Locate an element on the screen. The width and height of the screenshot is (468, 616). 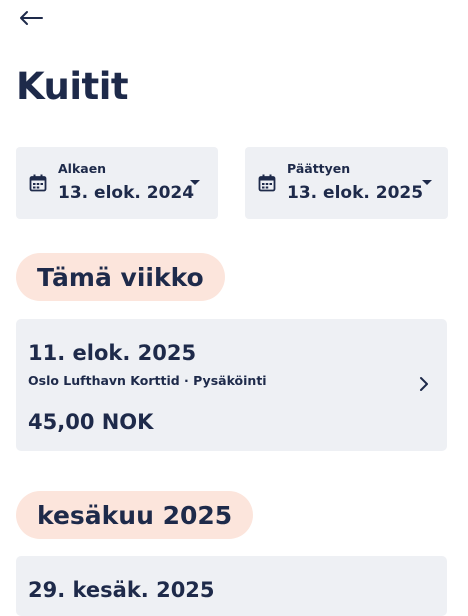
arrow-left-icon is located at coordinates (31, 18).